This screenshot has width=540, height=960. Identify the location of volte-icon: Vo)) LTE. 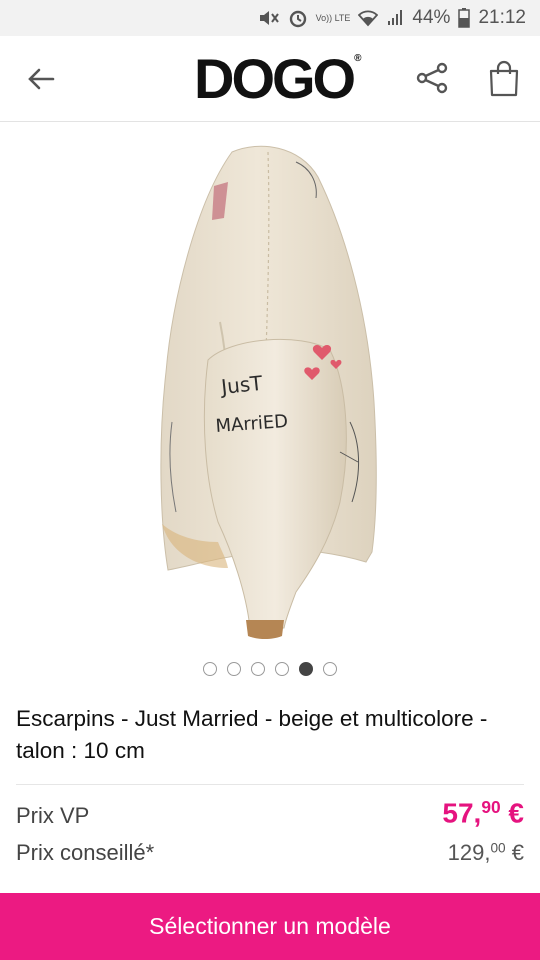
(333, 17).